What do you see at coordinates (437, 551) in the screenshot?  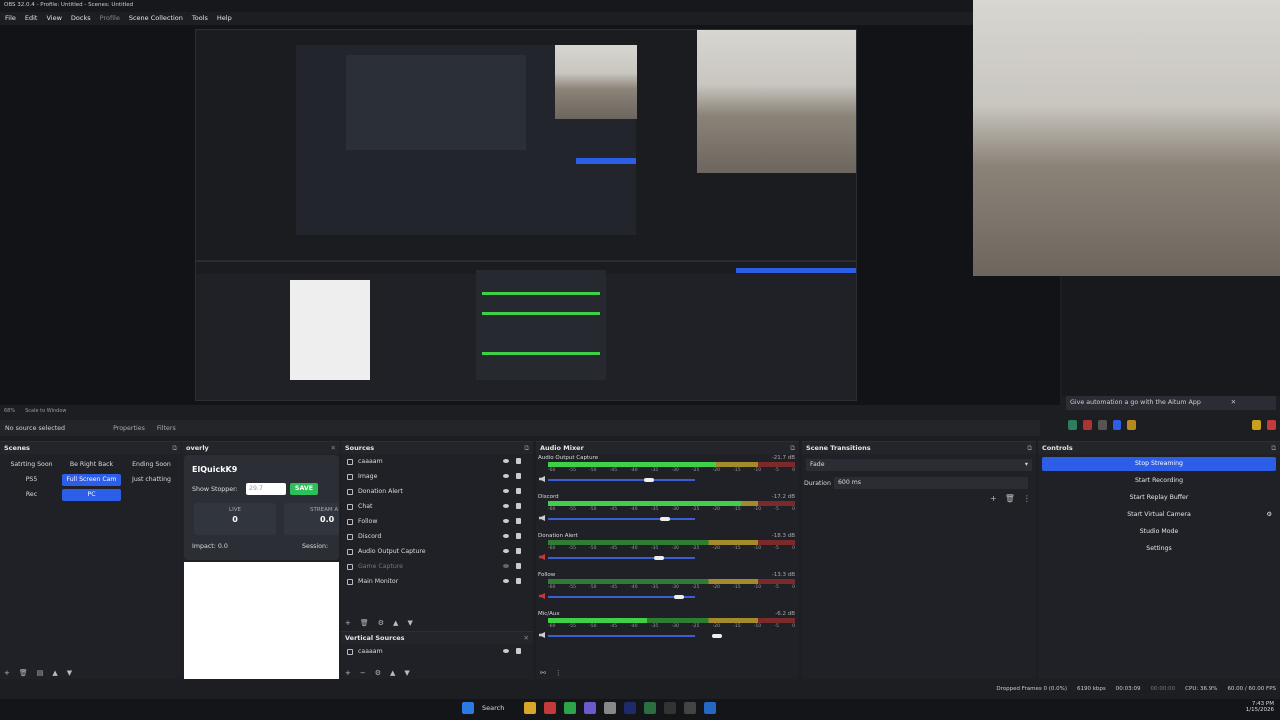 I see `source-item: Audio Output Capture` at bounding box center [437, 551].